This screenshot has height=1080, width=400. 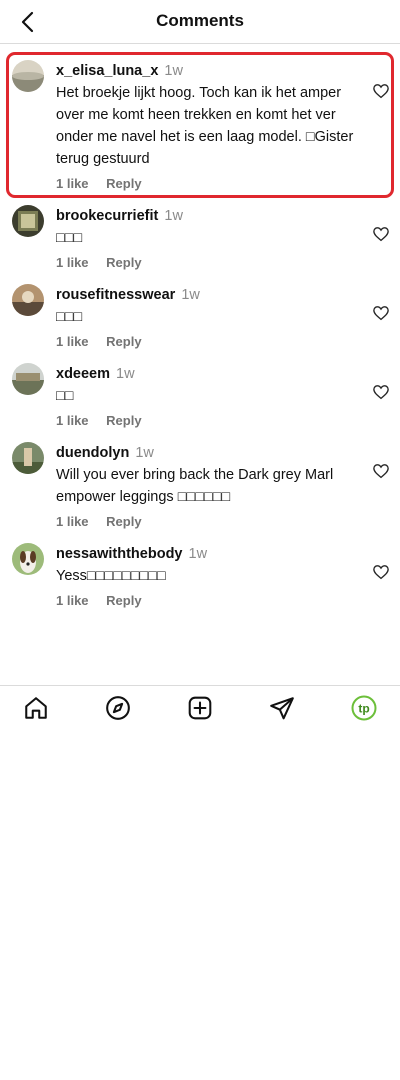 I want to click on home-icon, so click(x=36, y=708).